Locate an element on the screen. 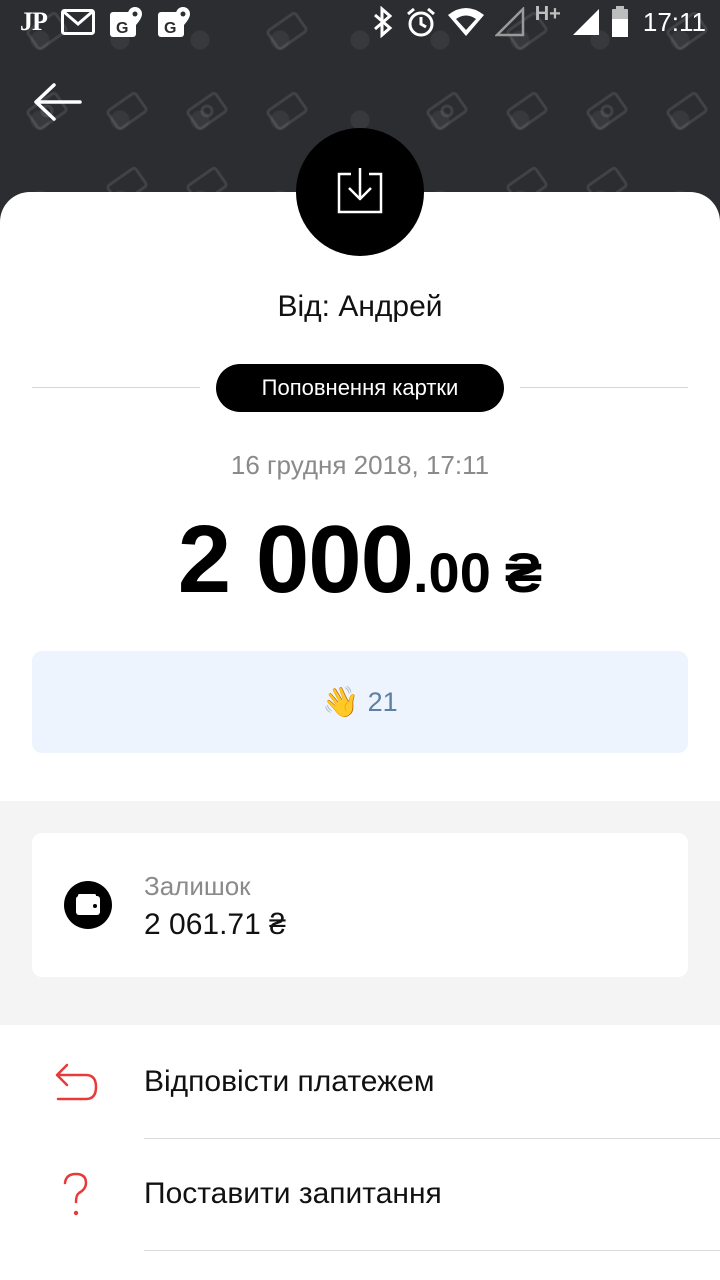 The image size is (720, 1280). transaction-type-pill: Поповнення картки is located at coordinates (360, 388).